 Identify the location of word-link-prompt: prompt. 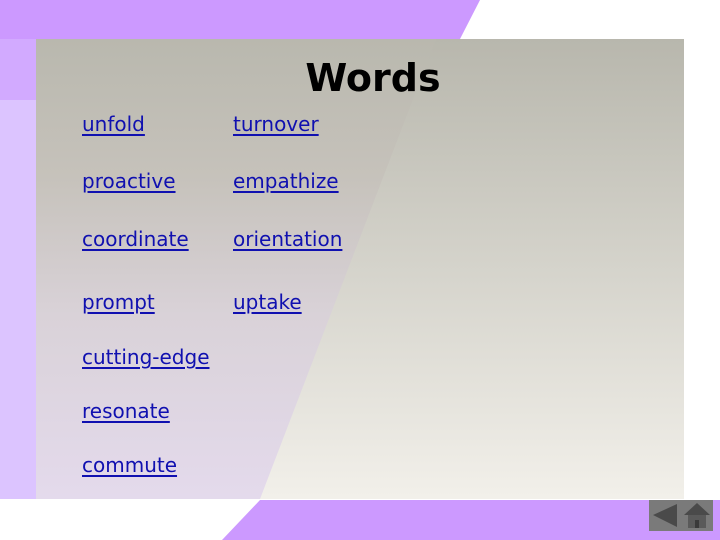
(118, 302).